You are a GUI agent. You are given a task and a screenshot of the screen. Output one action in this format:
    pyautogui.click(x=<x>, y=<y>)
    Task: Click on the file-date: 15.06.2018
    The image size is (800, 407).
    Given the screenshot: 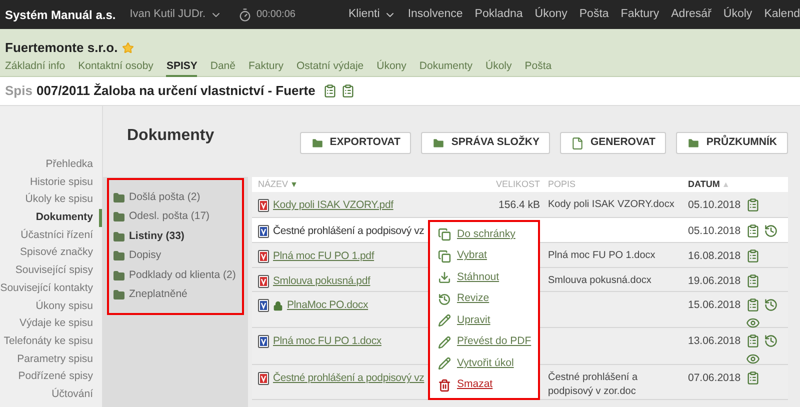 What is the action you would take?
    pyautogui.click(x=714, y=305)
    